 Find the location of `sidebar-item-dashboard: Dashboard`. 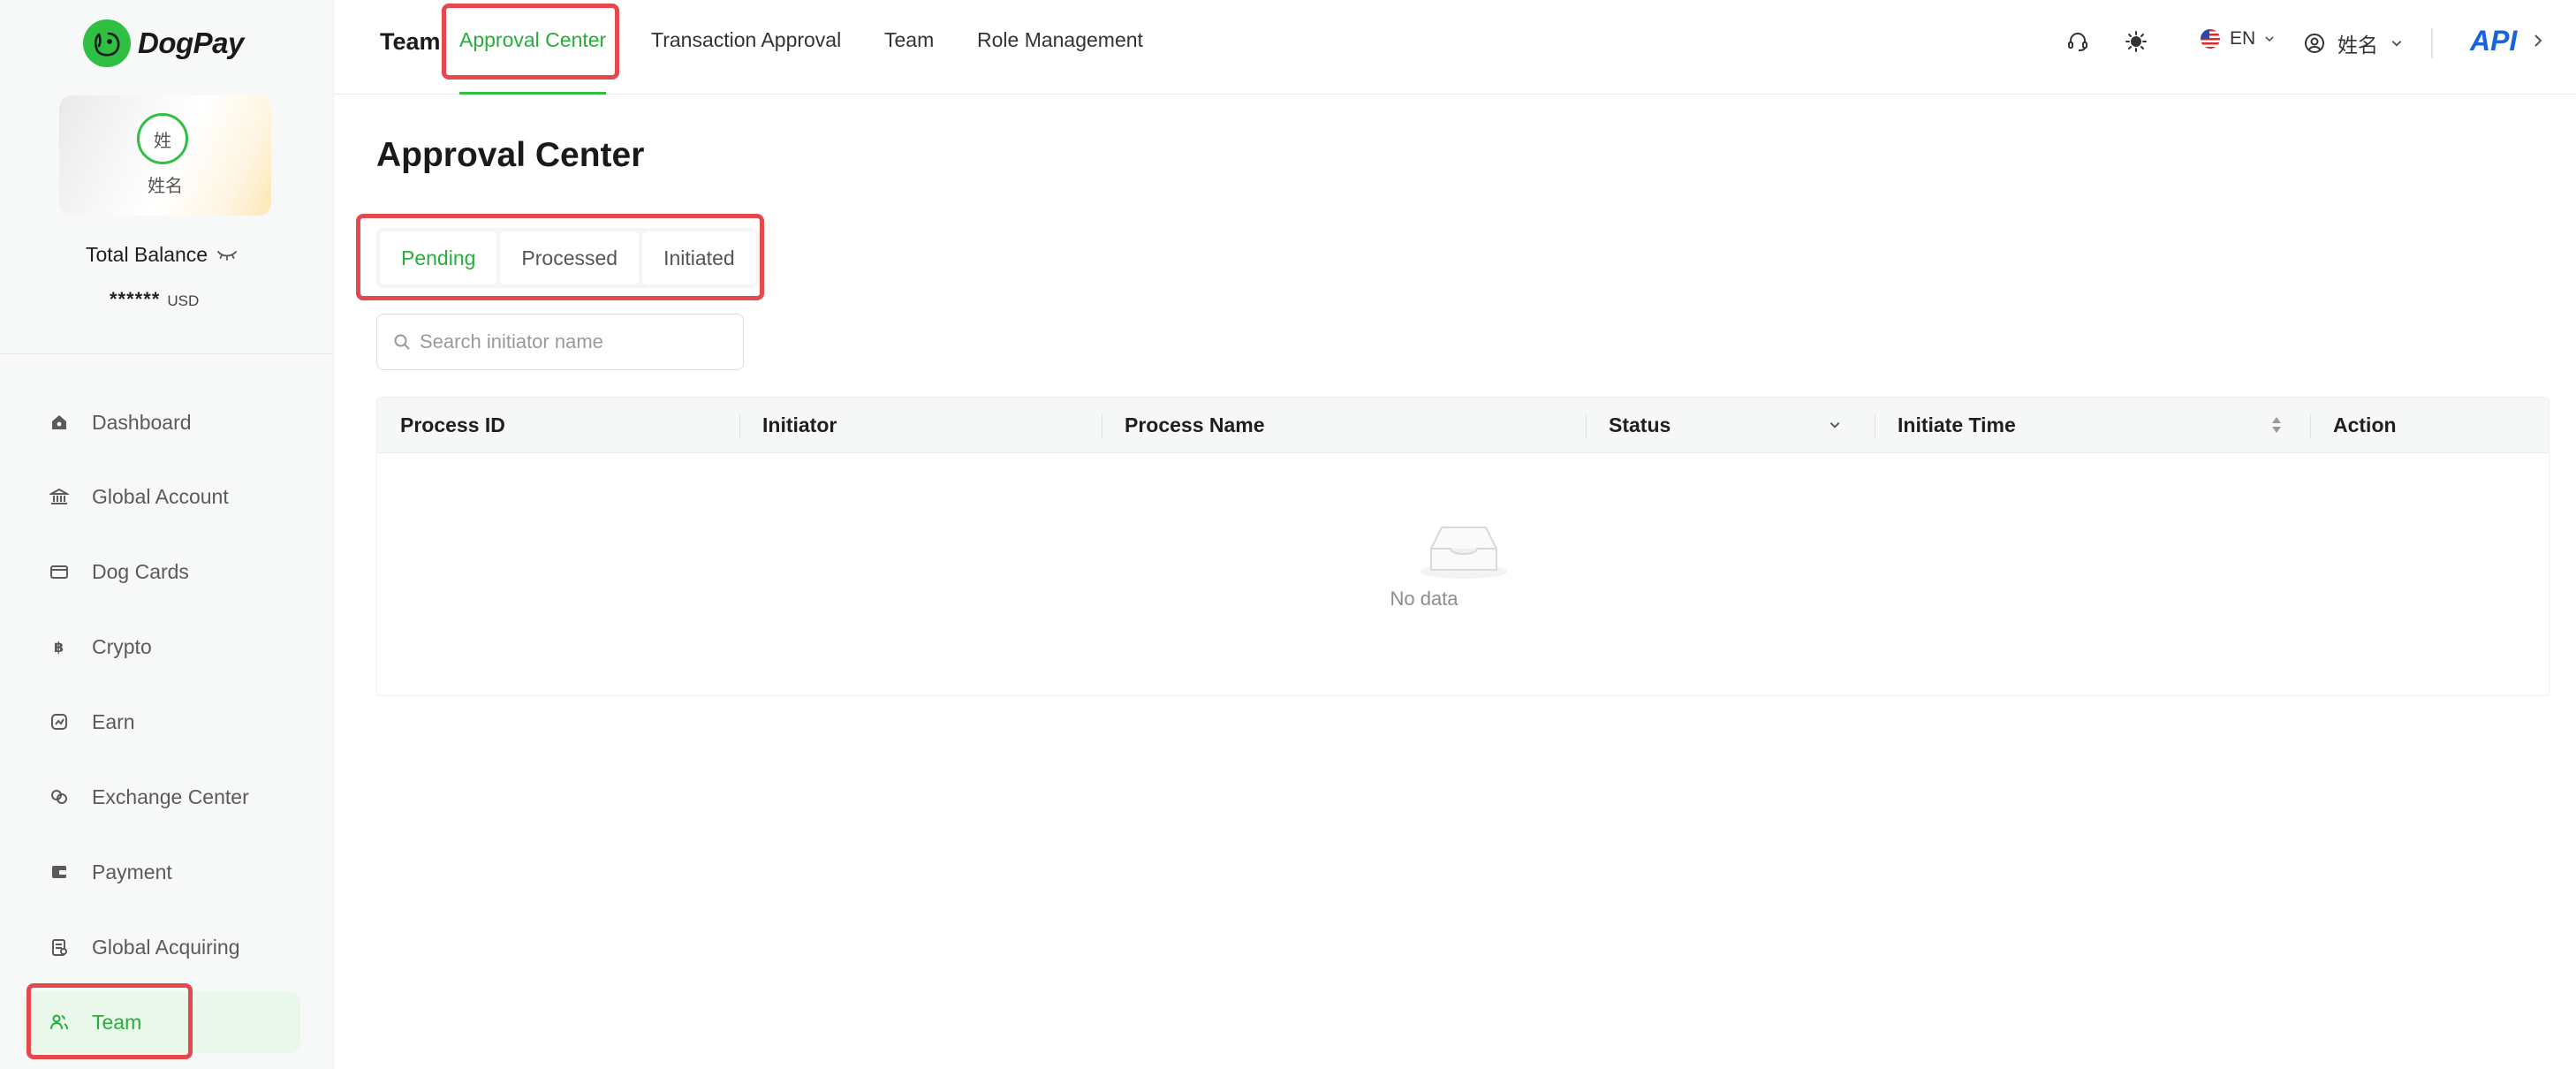

sidebar-item-dashboard: Dashboard is located at coordinates (162, 422).